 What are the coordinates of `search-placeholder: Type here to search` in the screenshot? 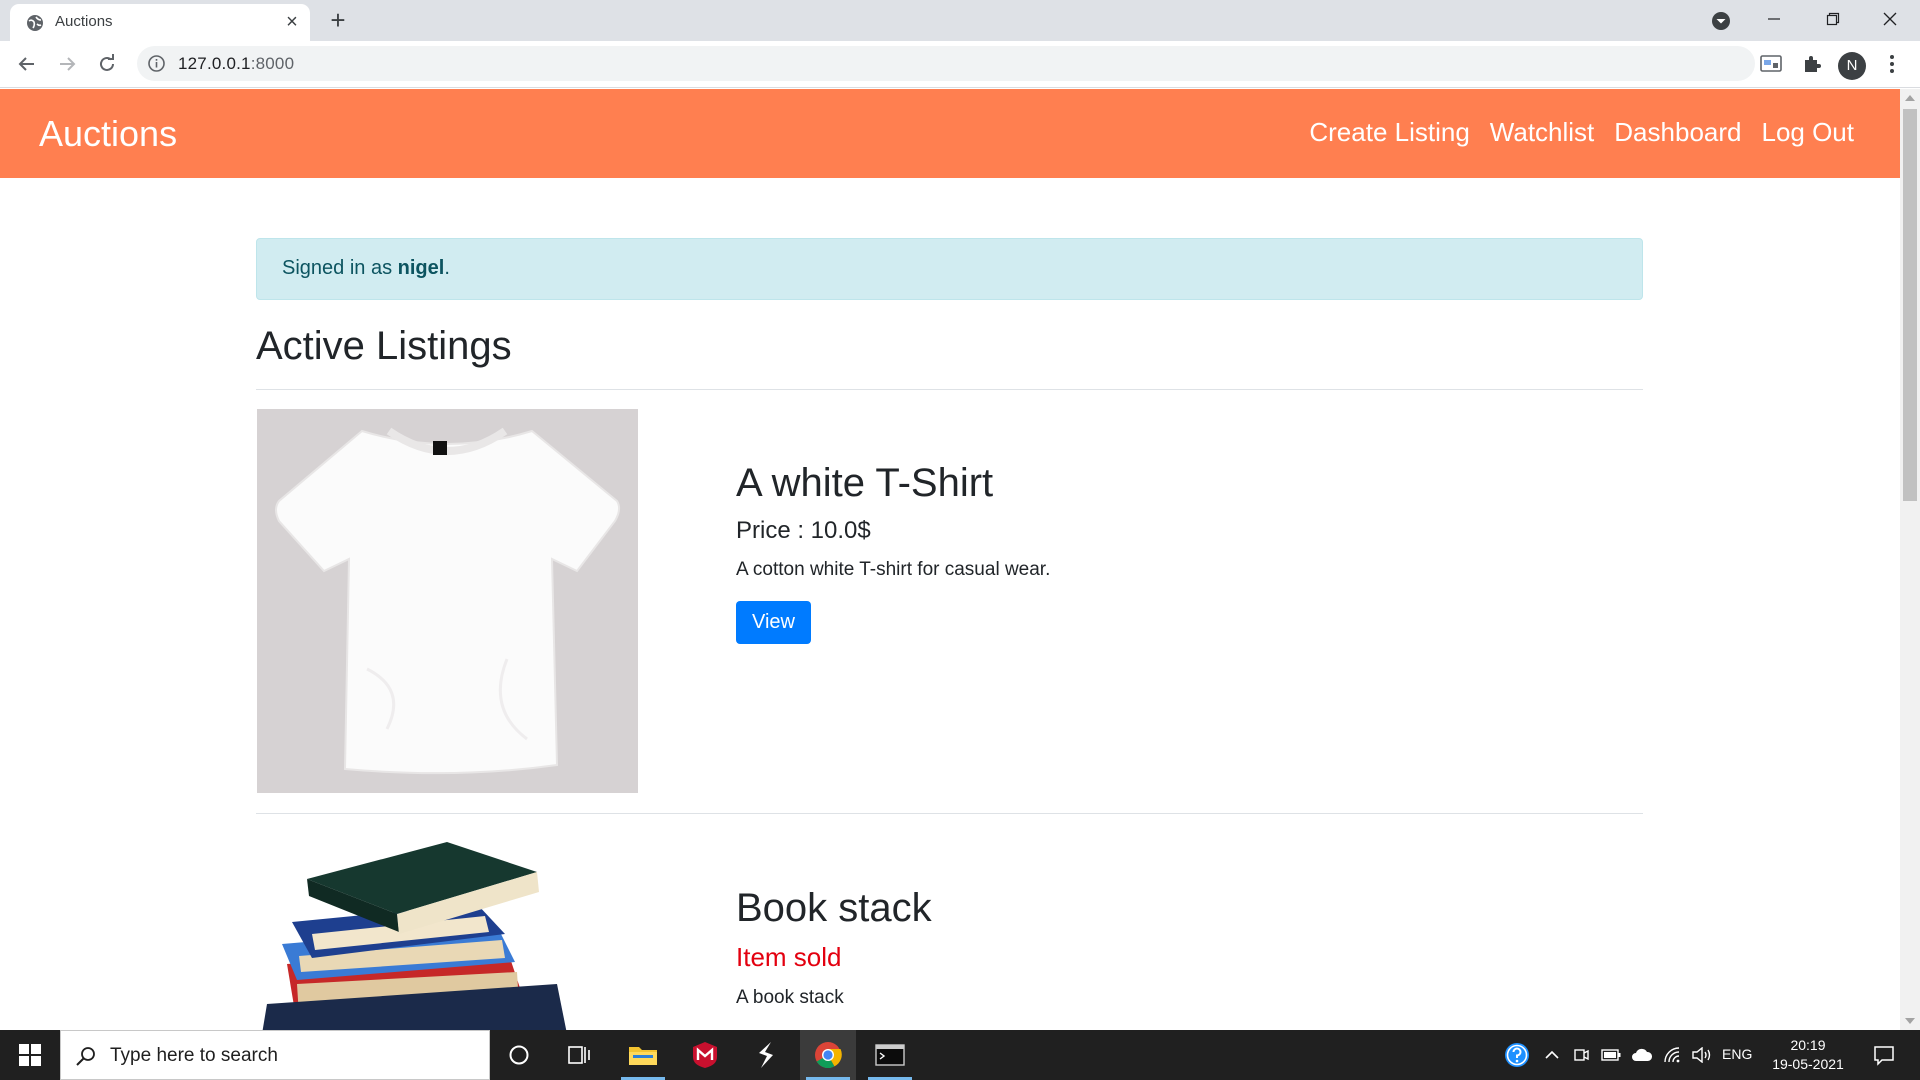 It's located at (194, 1055).